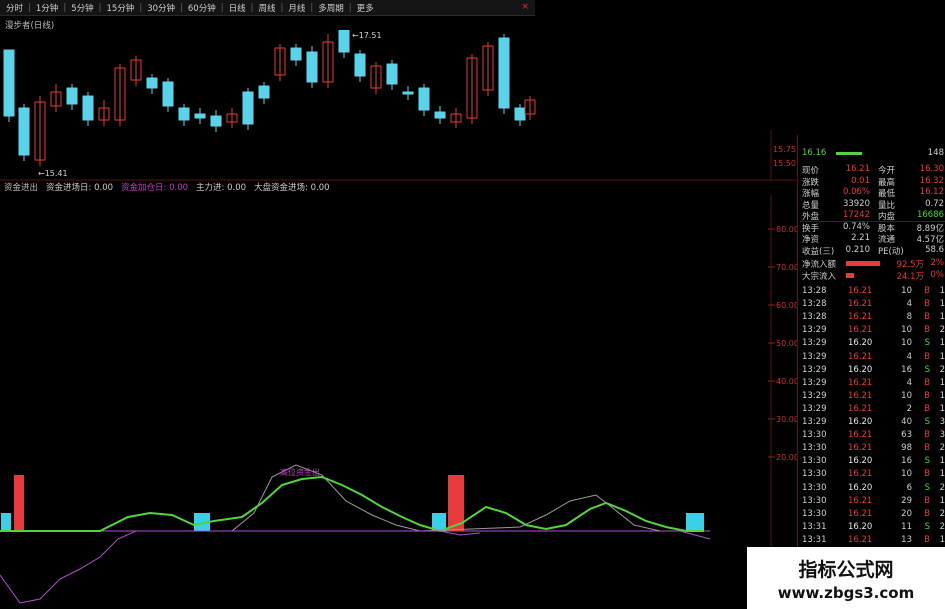 Image resolution: width=945 pixels, height=609 pixels. What do you see at coordinates (856, 203) in the screenshot?
I see `quote-value: 33920` at bounding box center [856, 203].